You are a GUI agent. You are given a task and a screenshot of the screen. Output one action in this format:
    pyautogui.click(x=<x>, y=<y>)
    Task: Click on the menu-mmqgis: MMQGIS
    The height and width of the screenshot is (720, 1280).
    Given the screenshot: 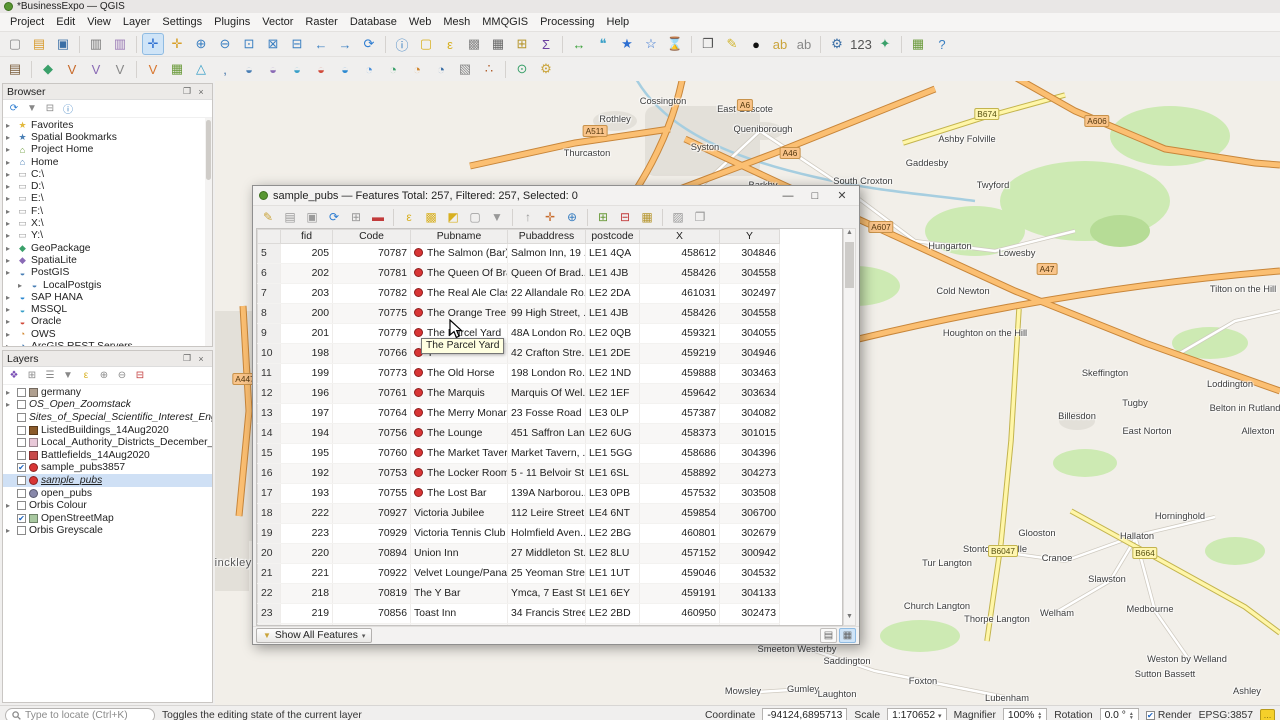 What is the action you would take?
    pyautogui.click(x=505, y=22)
    